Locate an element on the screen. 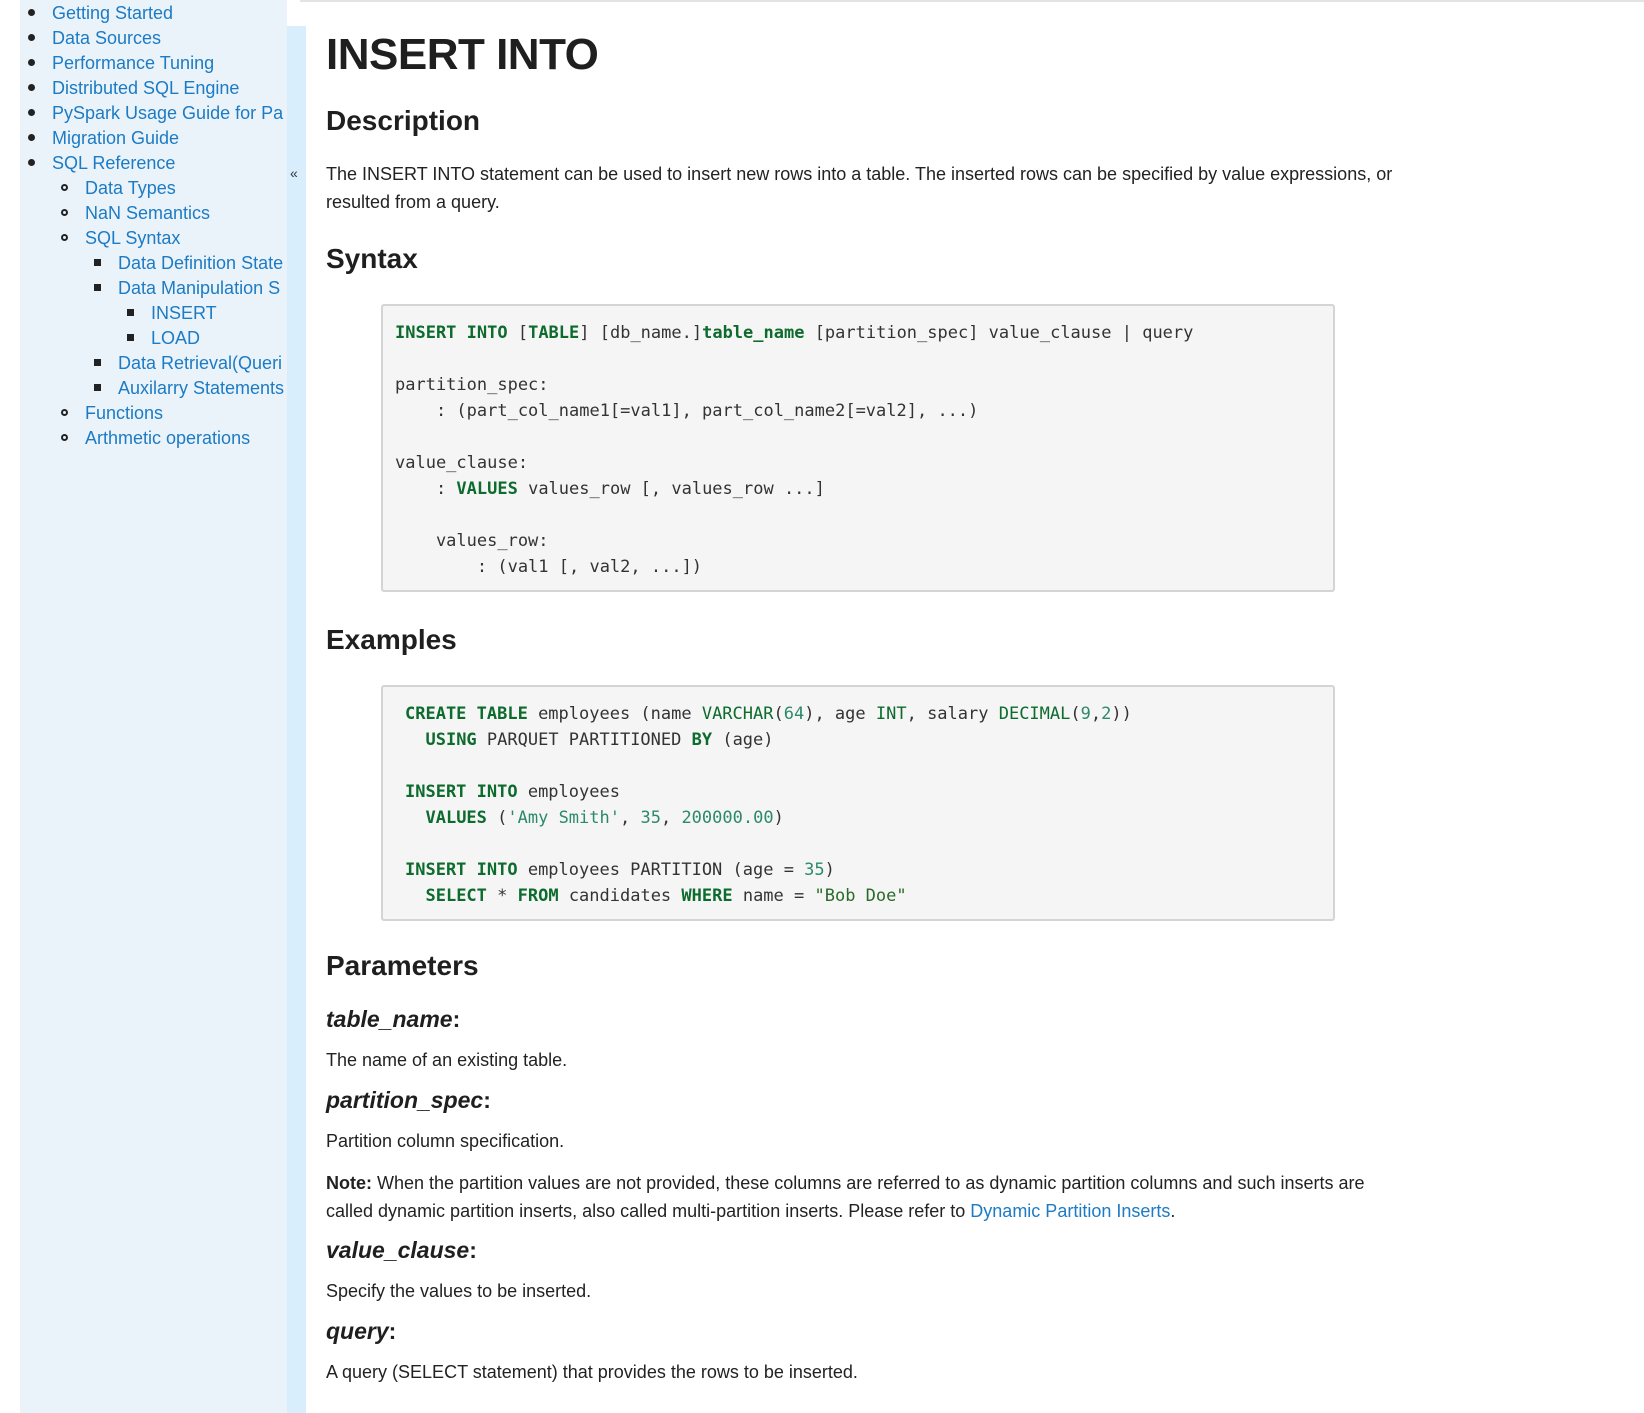 The image size is (1644, 1413). collapse-sidebar-icon: « is located at coordinates (294, 173).